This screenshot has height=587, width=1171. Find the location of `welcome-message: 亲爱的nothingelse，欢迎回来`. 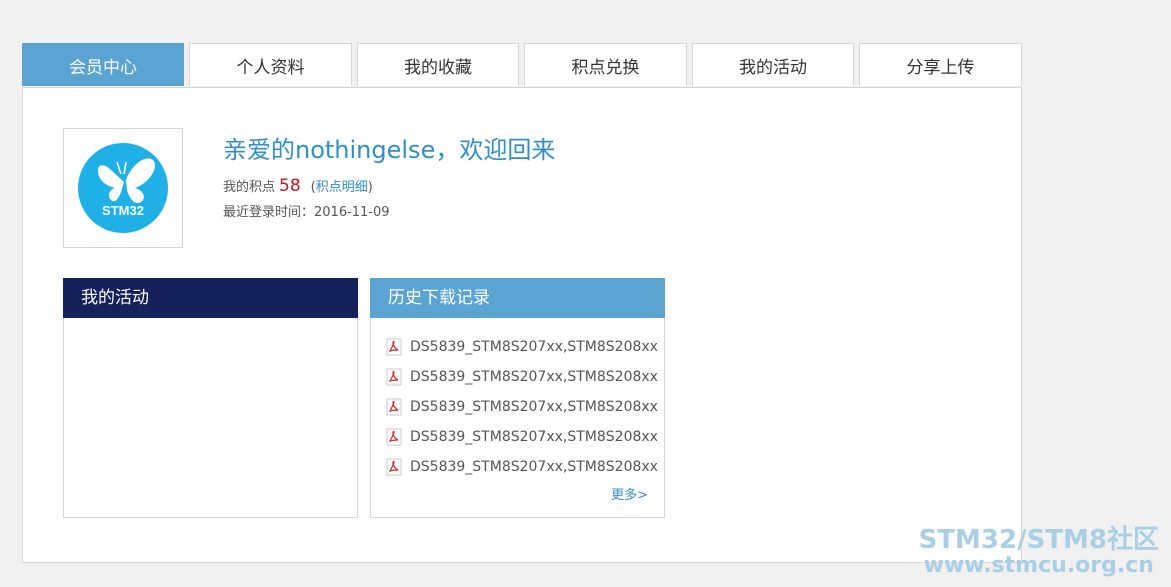

welcome-message: 亲爱的nothingelse，欢迎回来 is located at coordinates (389, 150).